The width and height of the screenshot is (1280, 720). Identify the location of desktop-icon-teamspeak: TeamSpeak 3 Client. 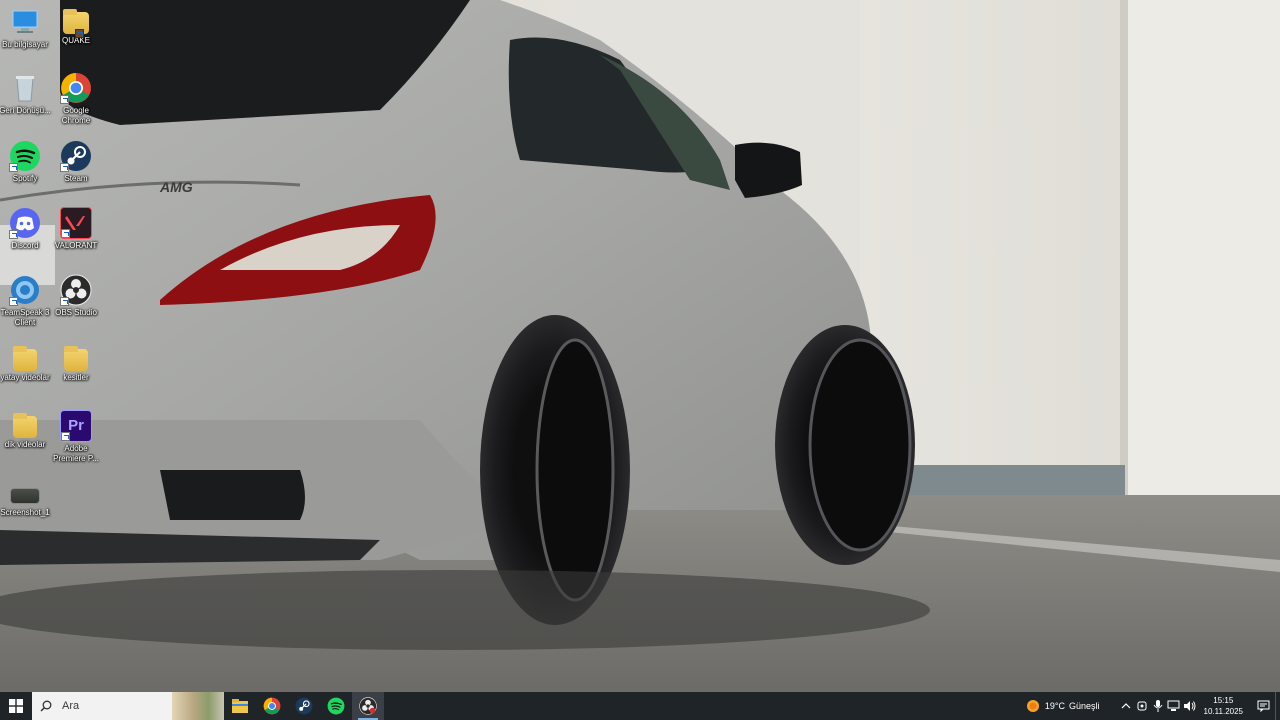
(26, 301).